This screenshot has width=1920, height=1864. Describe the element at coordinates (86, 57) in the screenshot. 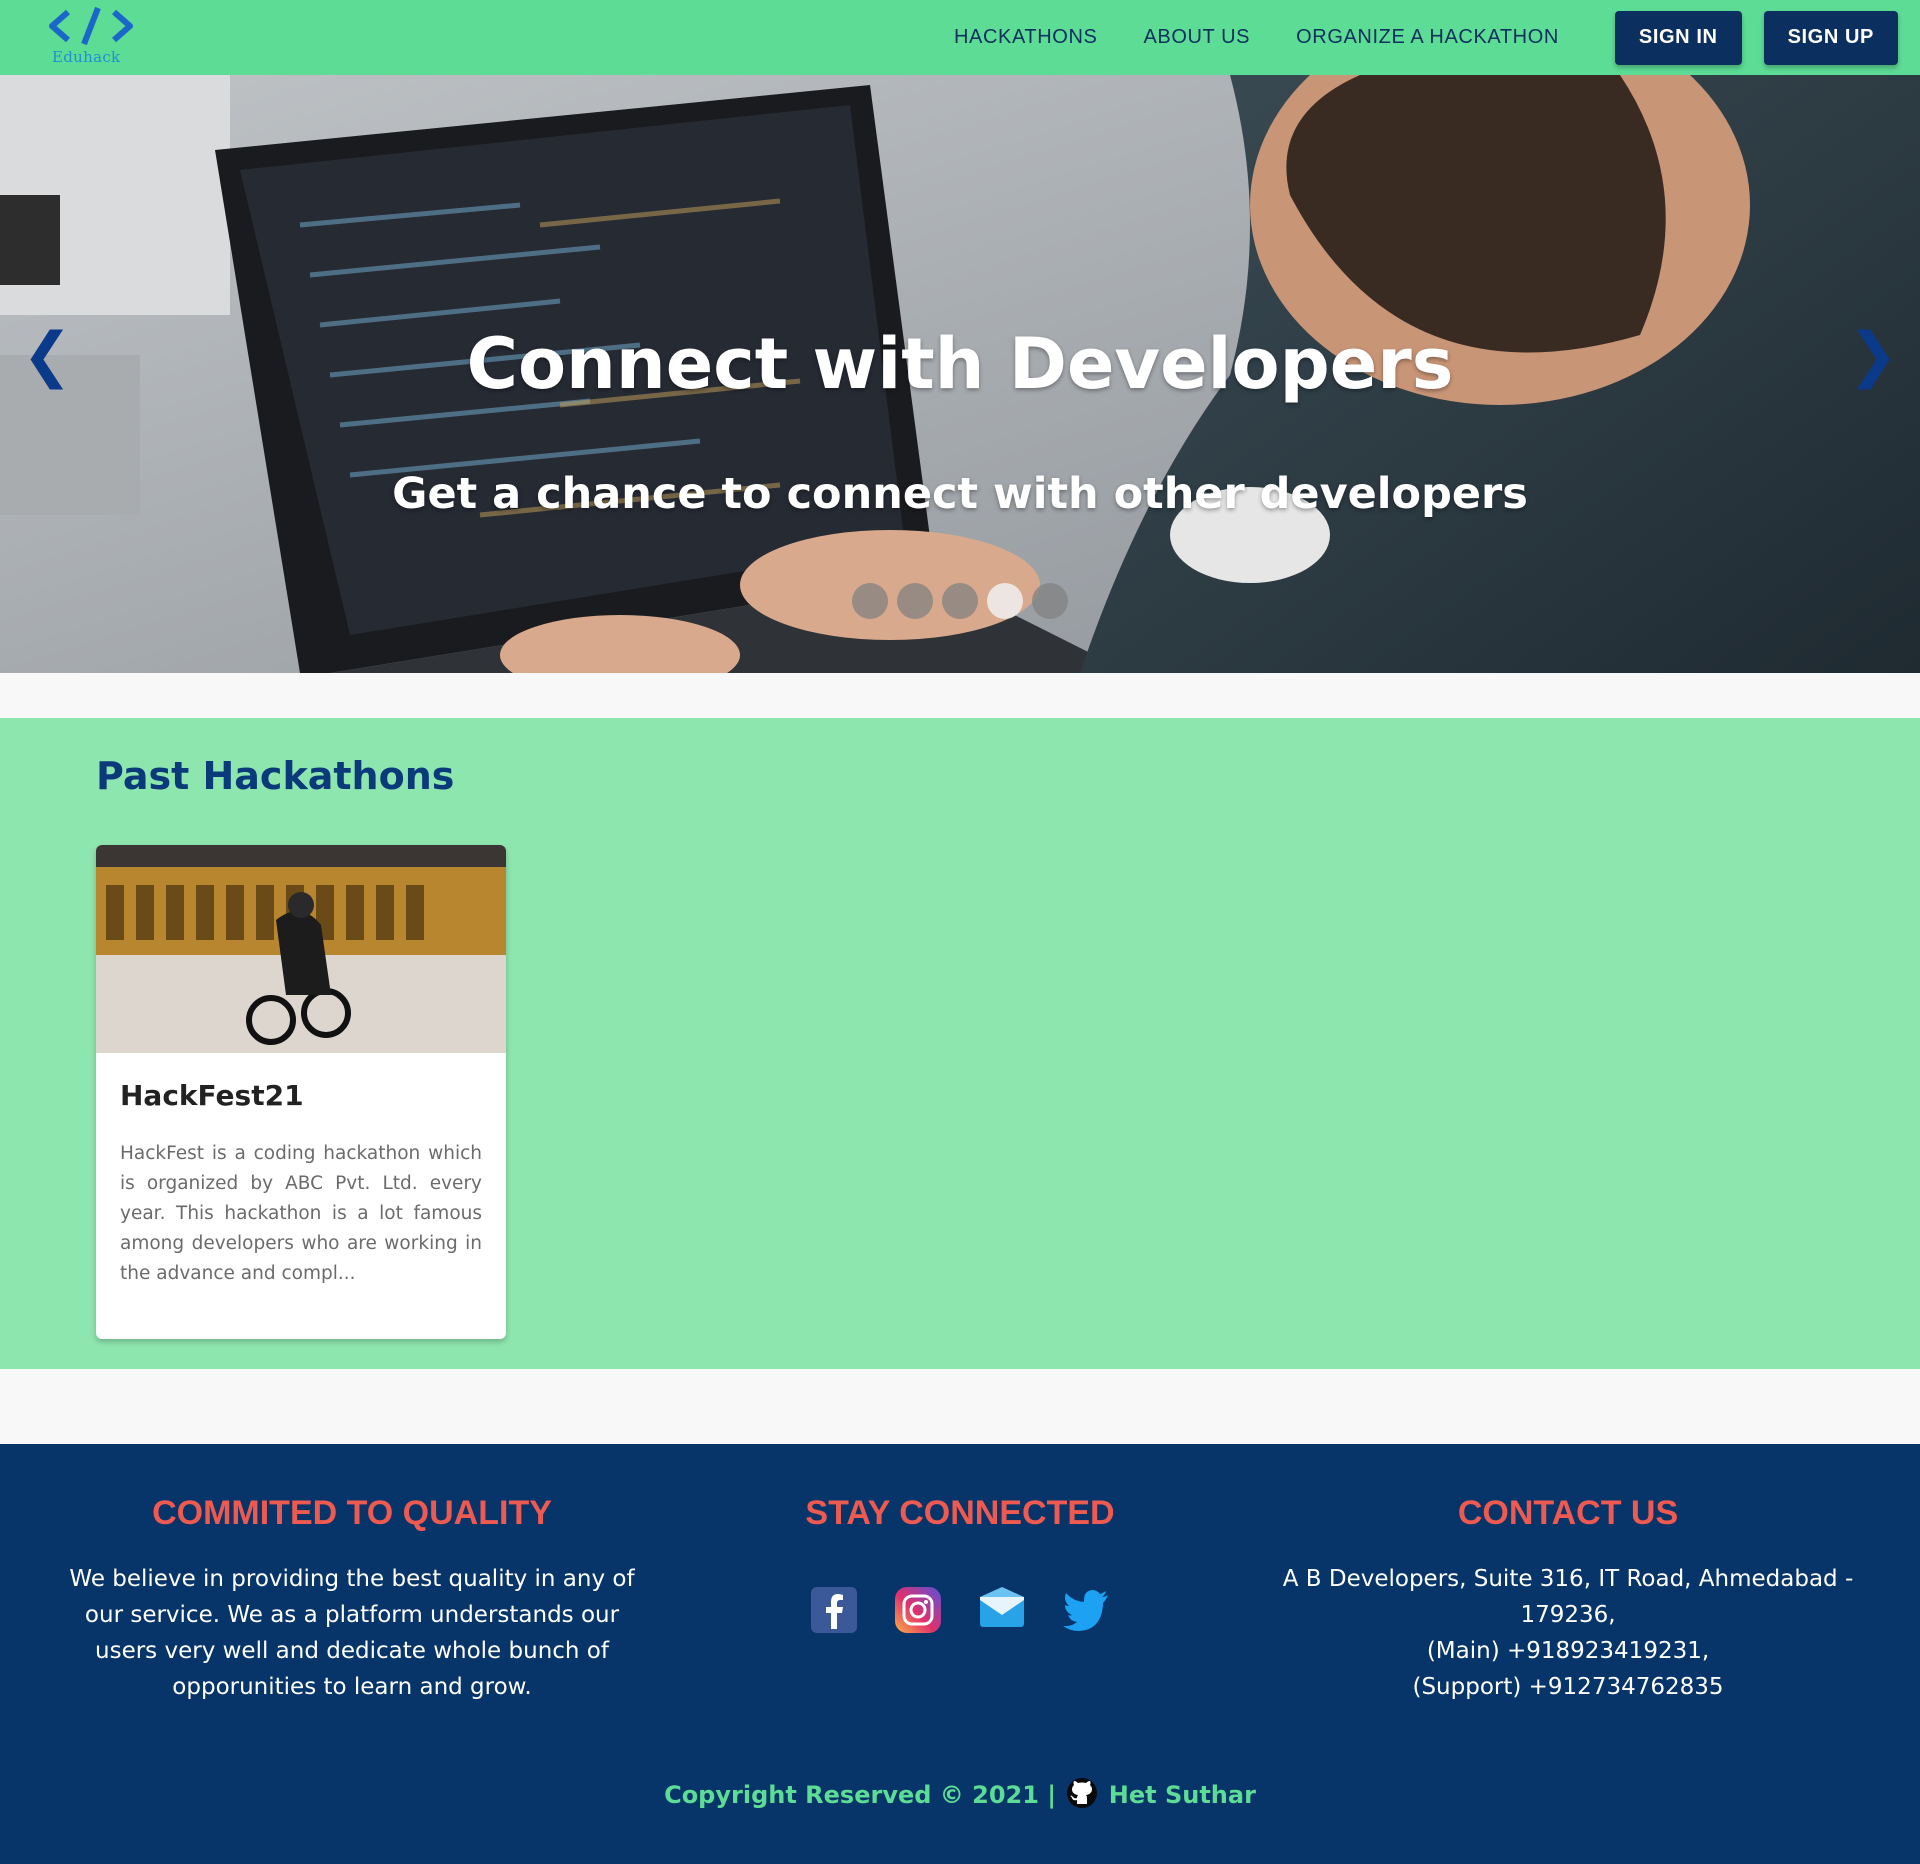

I see `logo-text: Eduhack` at that location.